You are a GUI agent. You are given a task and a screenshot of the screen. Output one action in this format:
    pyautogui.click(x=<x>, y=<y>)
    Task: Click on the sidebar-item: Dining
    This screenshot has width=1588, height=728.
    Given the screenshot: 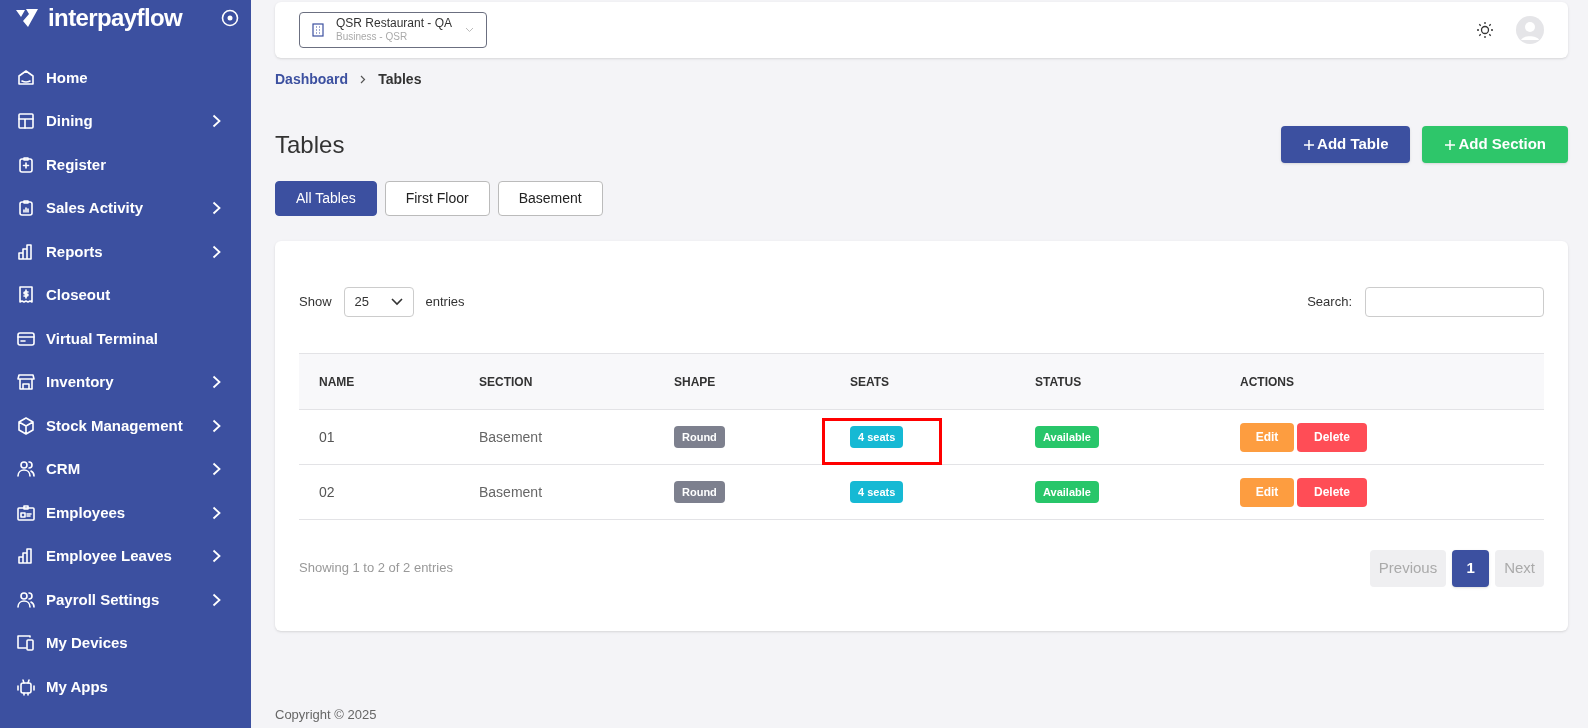 What is the action you would take?
    pyautogui.click(x=125, y=121)
    